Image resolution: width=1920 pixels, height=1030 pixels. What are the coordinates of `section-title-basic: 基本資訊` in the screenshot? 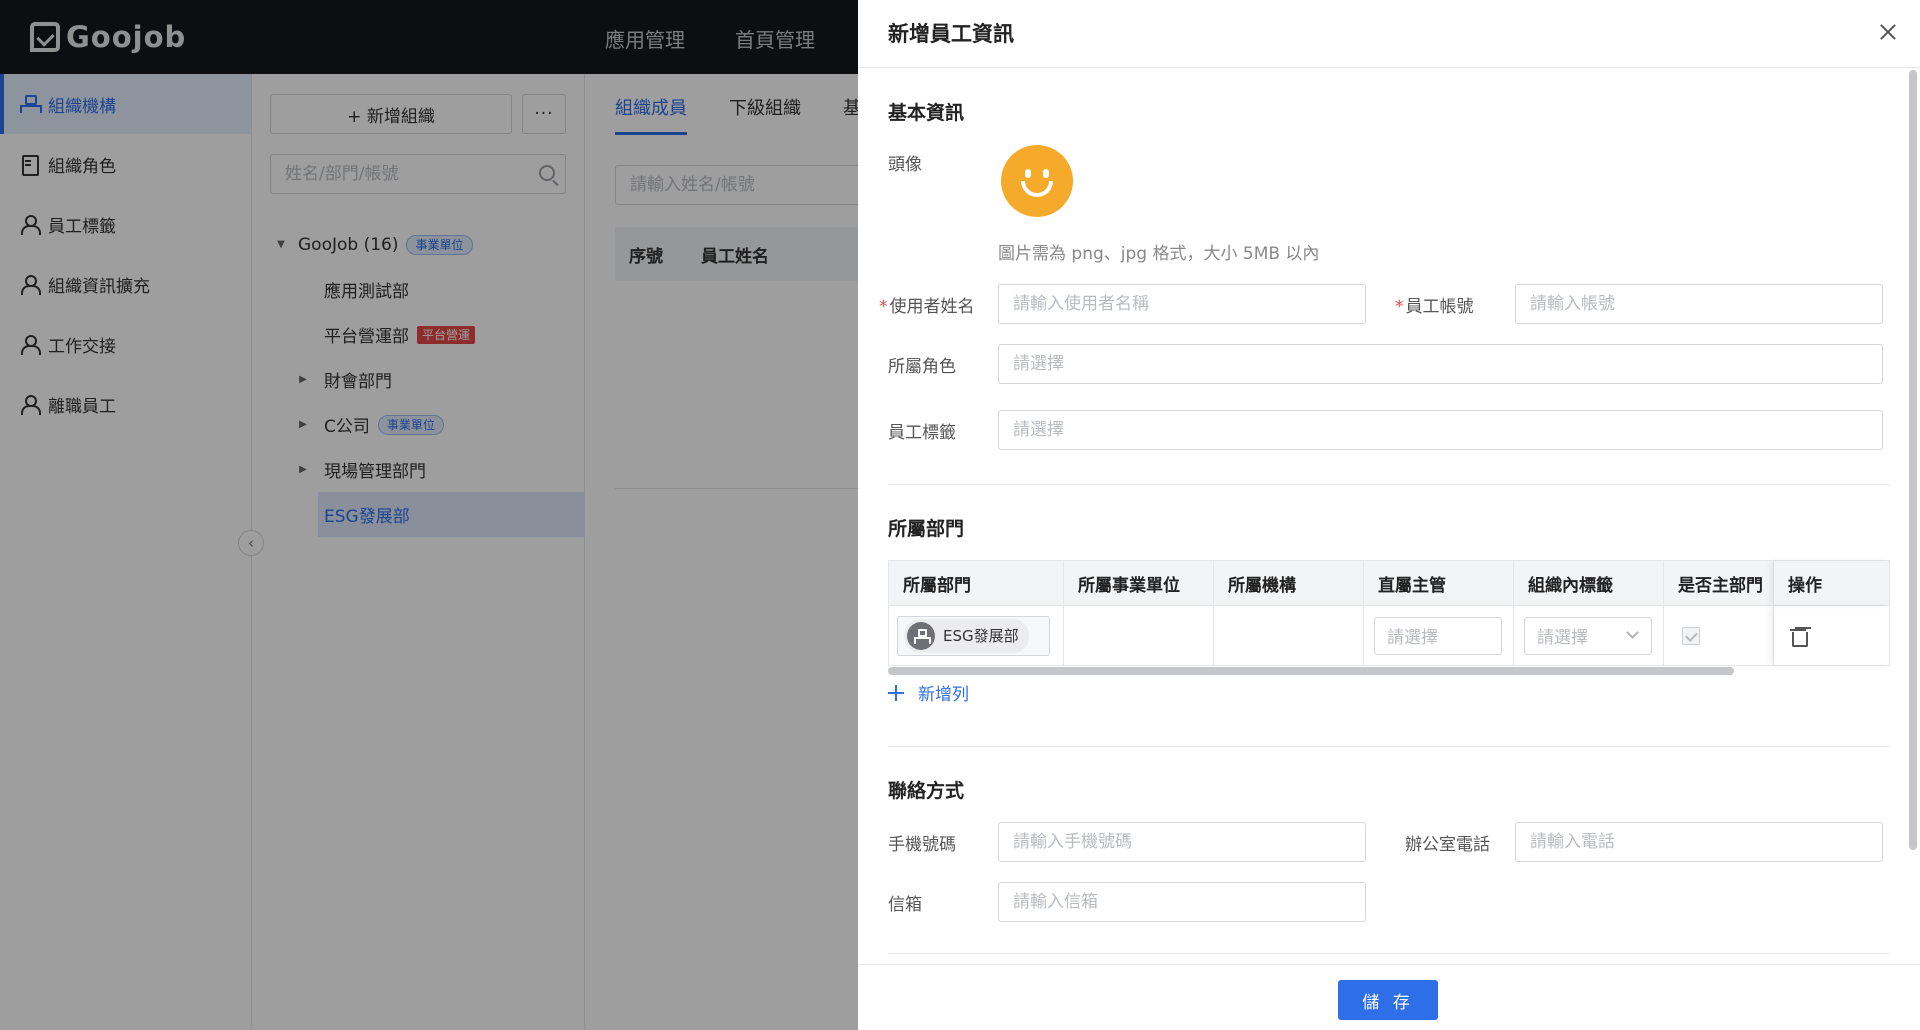 It's located at (926, 113).